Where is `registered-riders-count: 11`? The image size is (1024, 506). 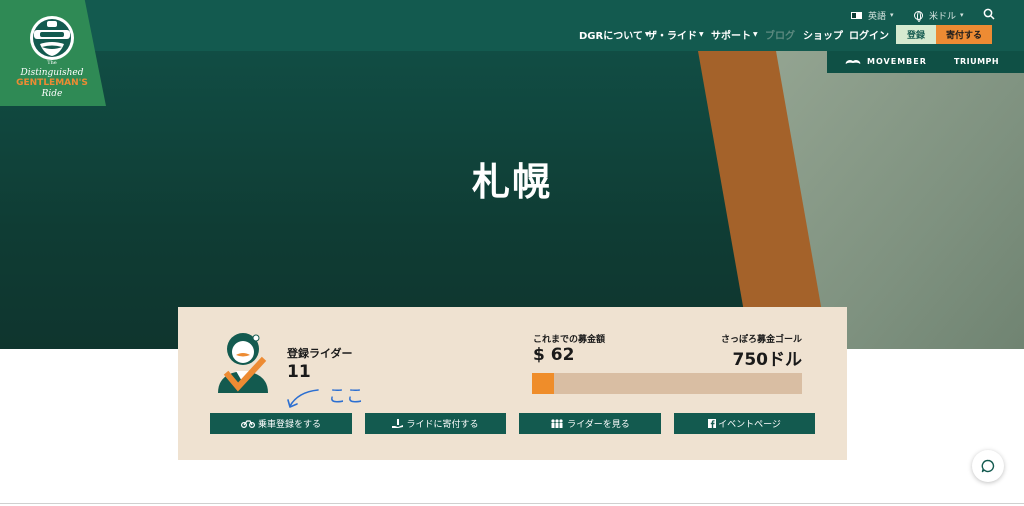
registered-riders-count: 11 is located at coordinates (299, 372).